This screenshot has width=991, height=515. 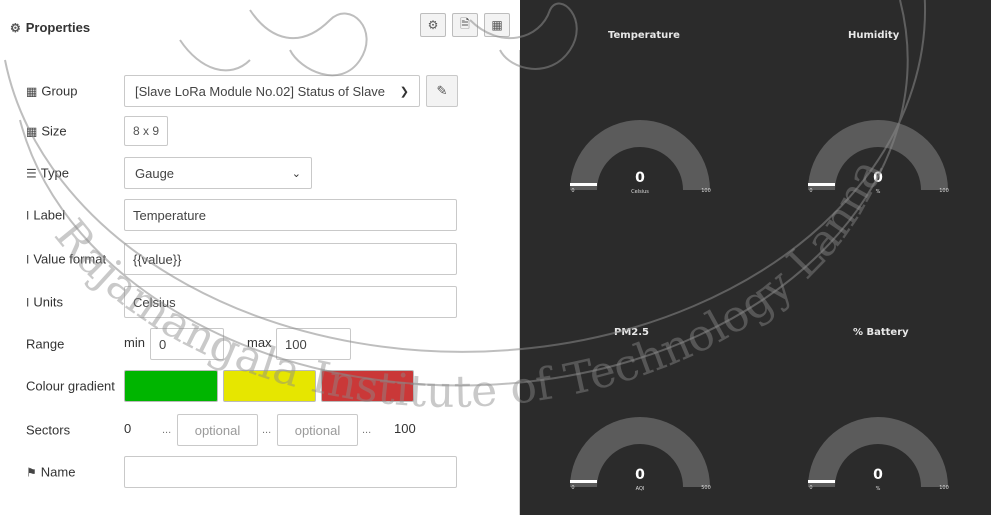 I want to click on sector-1-input: optional, so click(x=217, y=430).